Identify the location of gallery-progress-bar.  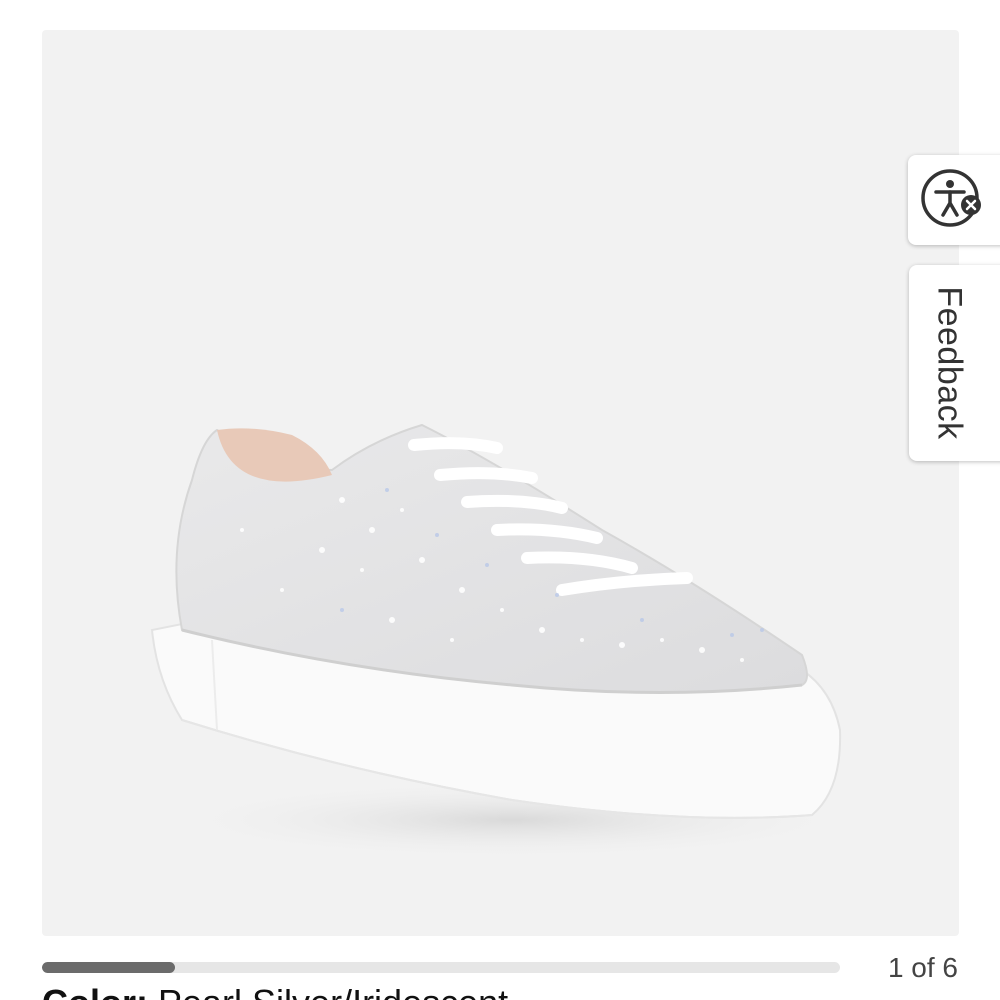
(441, 967).